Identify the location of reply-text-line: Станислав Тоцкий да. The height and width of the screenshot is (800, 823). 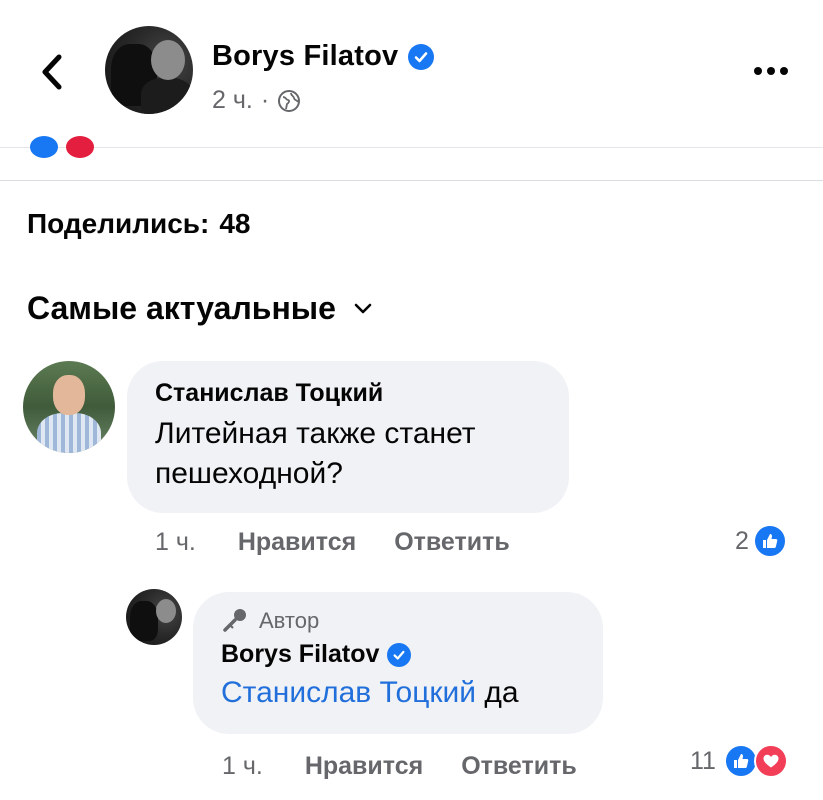
(398, 693).